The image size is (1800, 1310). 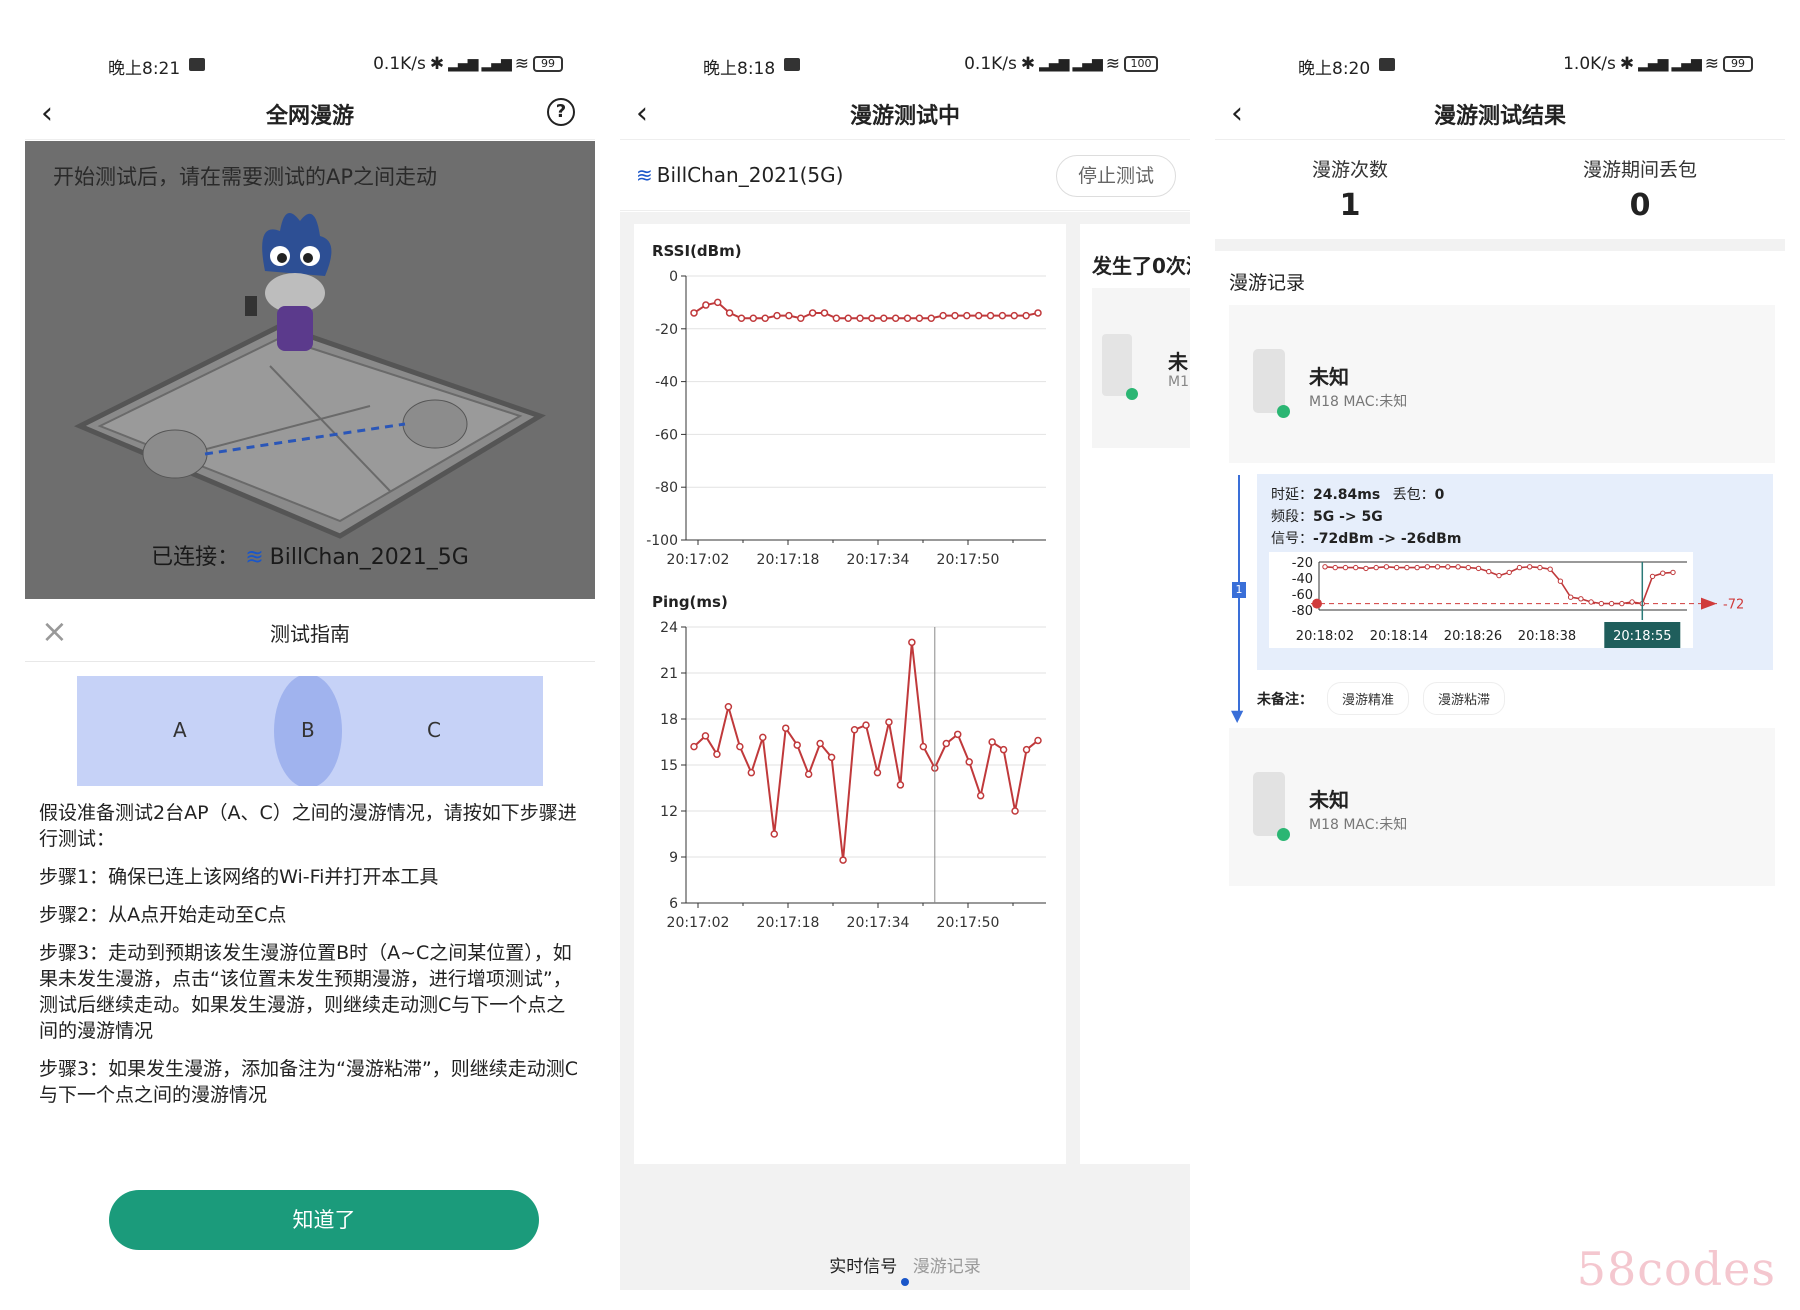 What do you see at coordinates (1285, 699) in the screenshot?
I see `notes-label: 未备注：` at bounding box center [1285, 699].